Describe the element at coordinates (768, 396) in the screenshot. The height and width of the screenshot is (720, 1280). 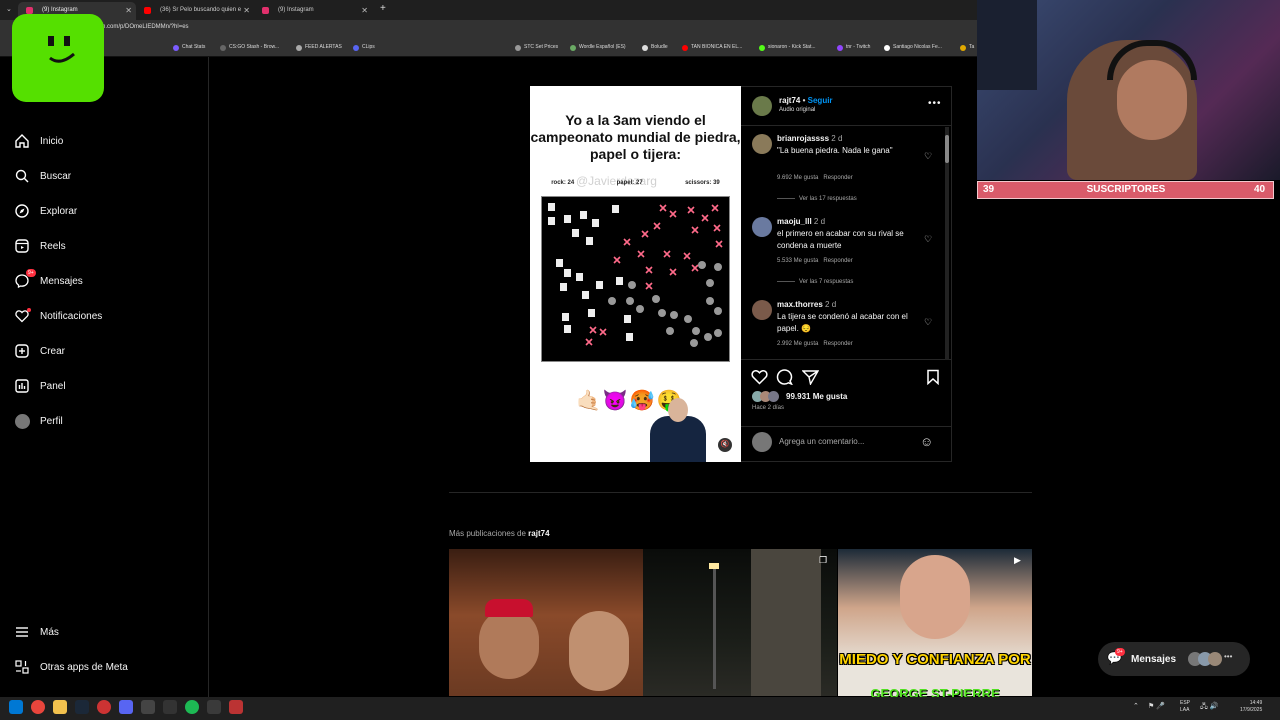
I see `likers-avatars` at that location.